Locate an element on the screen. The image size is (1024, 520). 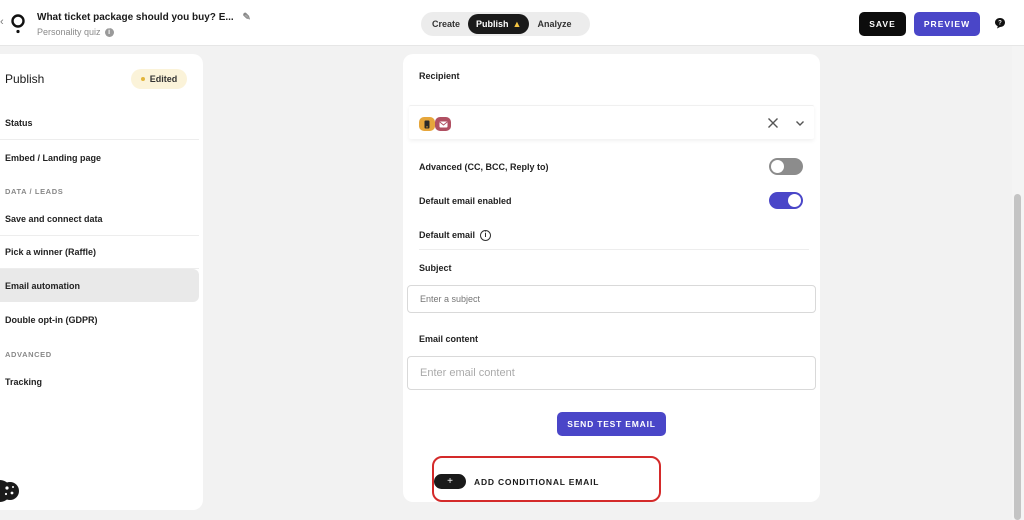
edited-dot-icon is located at coordinates (142, 79).